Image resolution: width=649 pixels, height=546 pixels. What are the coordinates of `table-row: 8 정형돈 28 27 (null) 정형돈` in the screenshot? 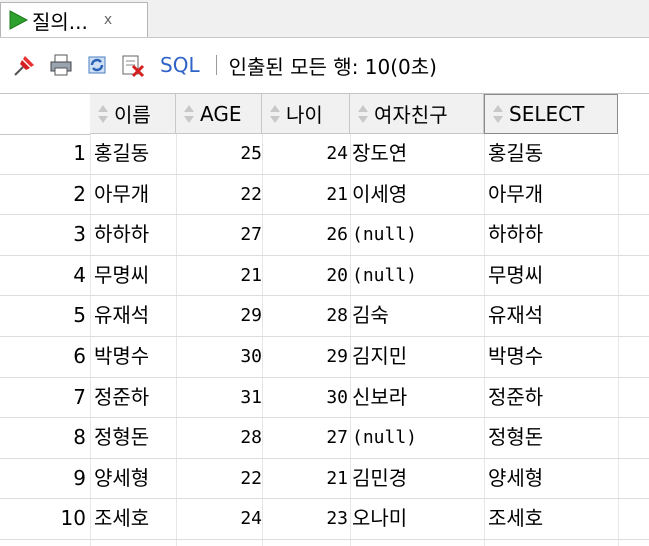 It's located at (324, 438).